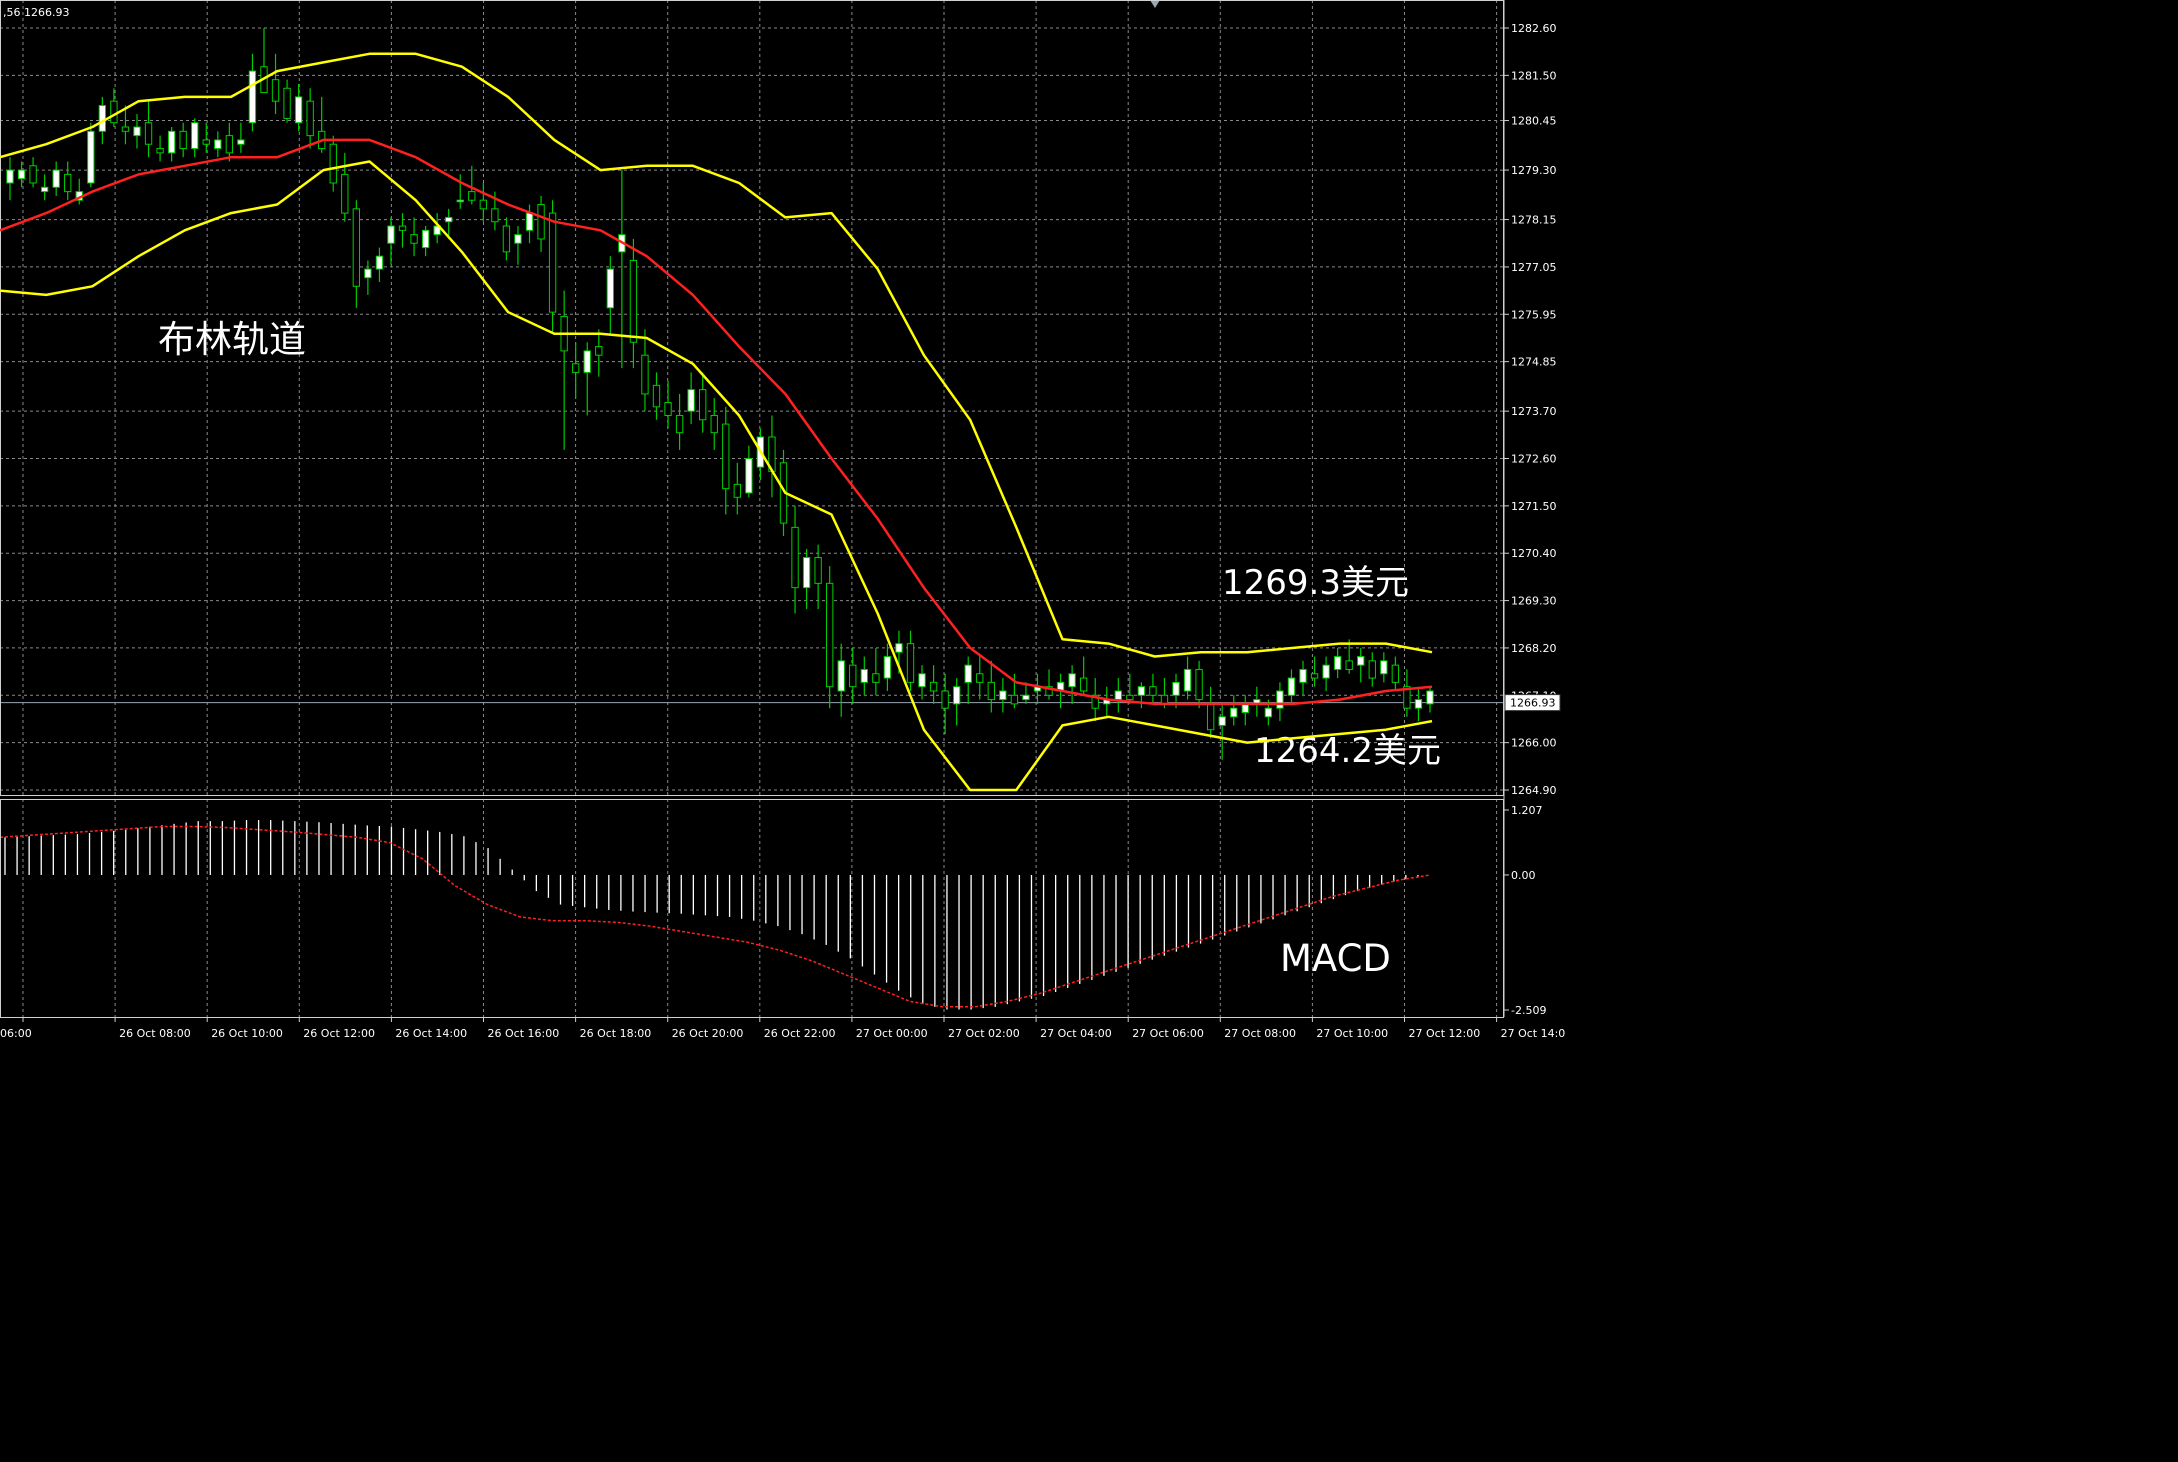 This screenshot has width=2178, height=1462. Describe the element at coordinates (1533, 703) in the screenshot. I see `current-price-value: 1266.93` at that location.